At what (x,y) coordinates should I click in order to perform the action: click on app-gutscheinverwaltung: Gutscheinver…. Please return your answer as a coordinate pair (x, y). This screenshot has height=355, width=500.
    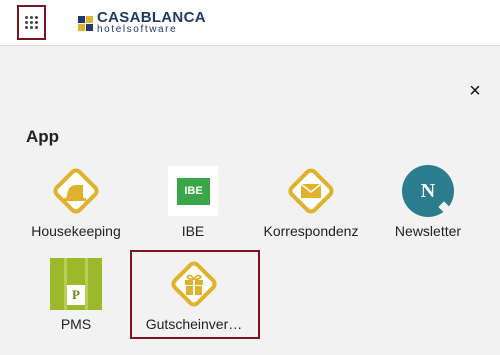
    Looking at the image, I should click on (194, 296).